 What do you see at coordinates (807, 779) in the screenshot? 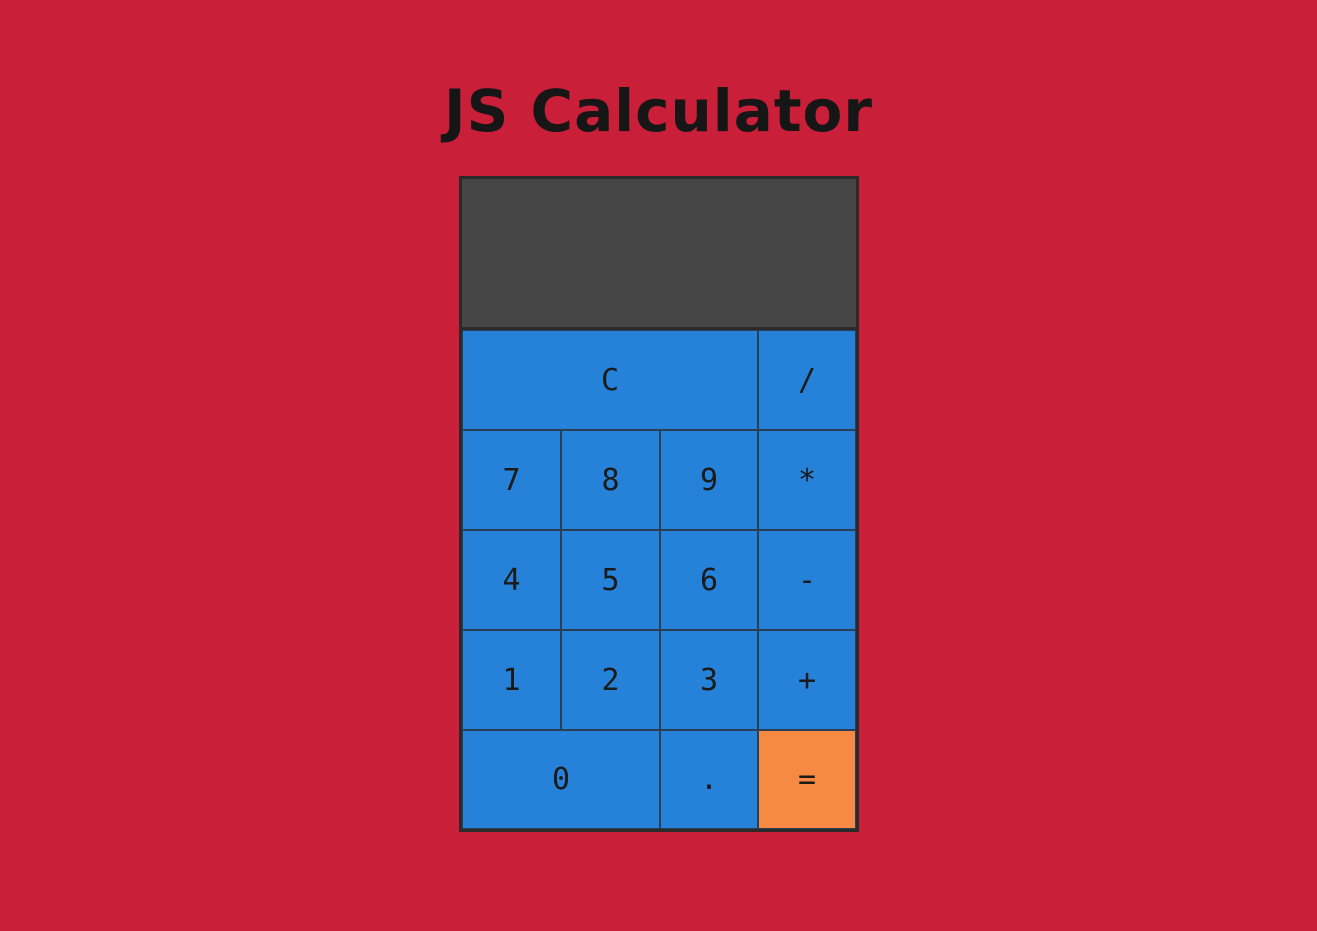
I see `equals-button: =` at bounding box center [807, 779].